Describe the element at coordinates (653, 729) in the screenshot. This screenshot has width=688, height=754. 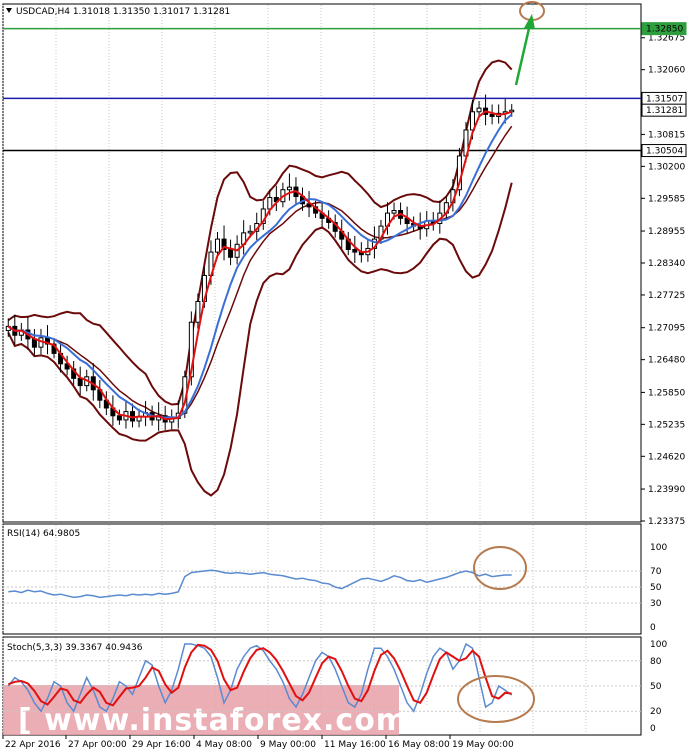
I see `stoch-tick-label: 0` at that location.